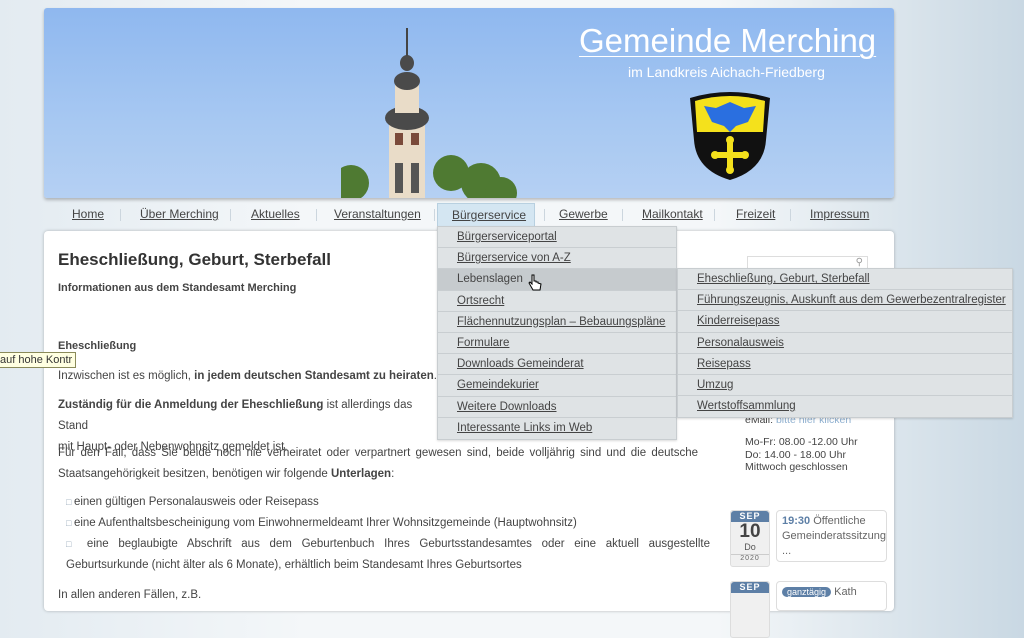  I want to click on text-bold: Unterlagen, so click(361, 474).